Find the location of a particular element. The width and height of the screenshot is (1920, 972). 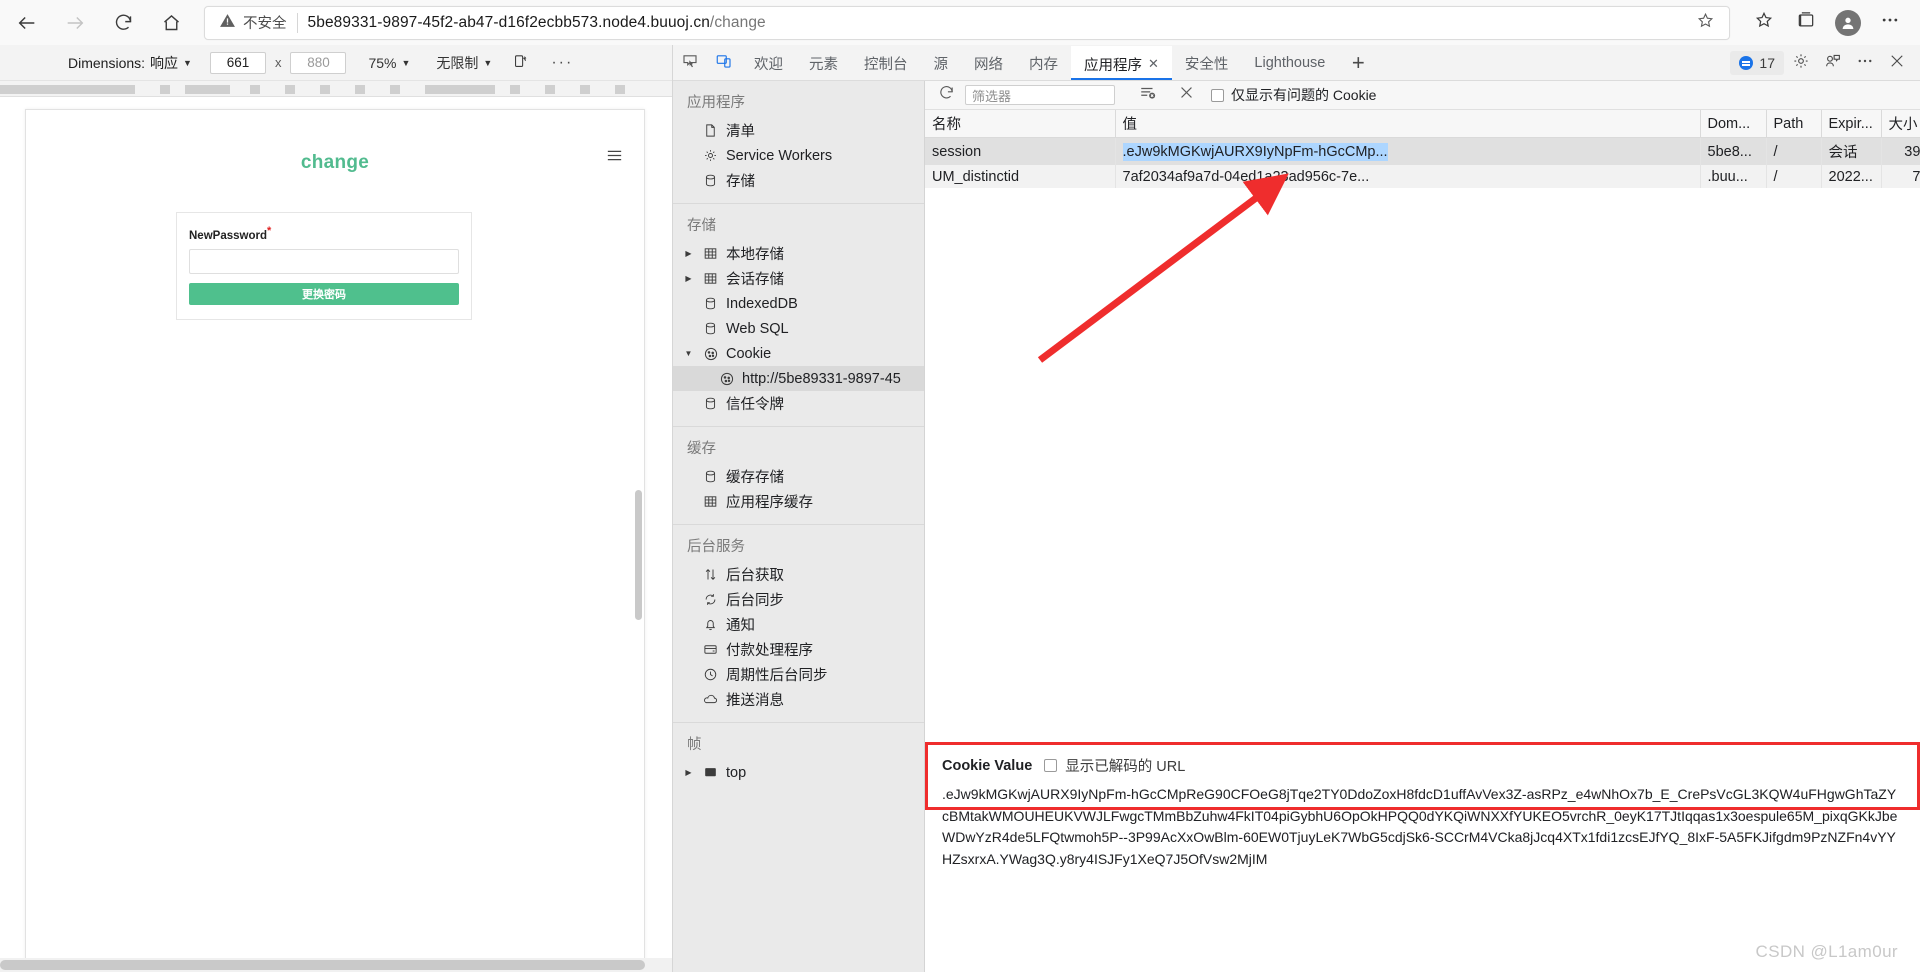

zoom-dropdown: 75% ▼ is located at coordinates (389, 63).